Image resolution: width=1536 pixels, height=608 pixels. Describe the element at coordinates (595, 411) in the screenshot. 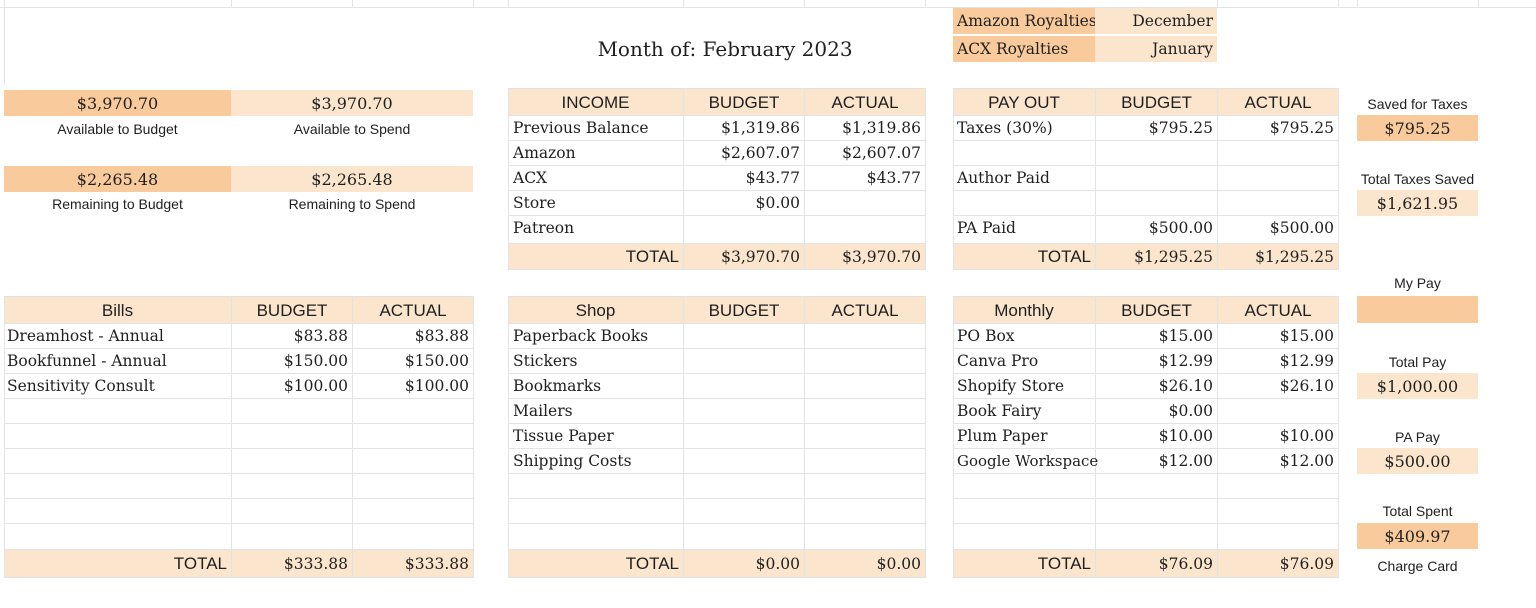

I see `shop-row-label: Mailers` at that location.